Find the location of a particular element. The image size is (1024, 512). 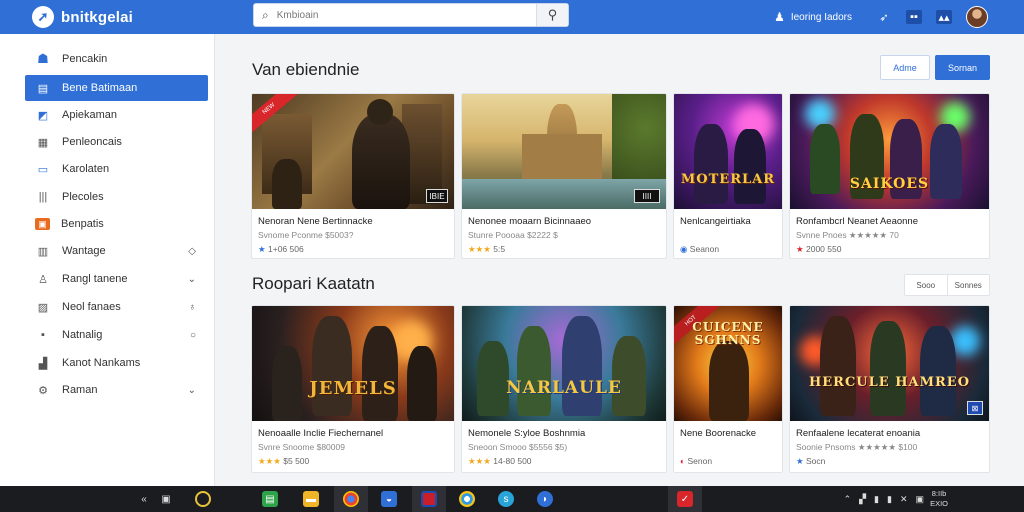

person-outline-icon: ♙ is located at coordinates (43, 279).